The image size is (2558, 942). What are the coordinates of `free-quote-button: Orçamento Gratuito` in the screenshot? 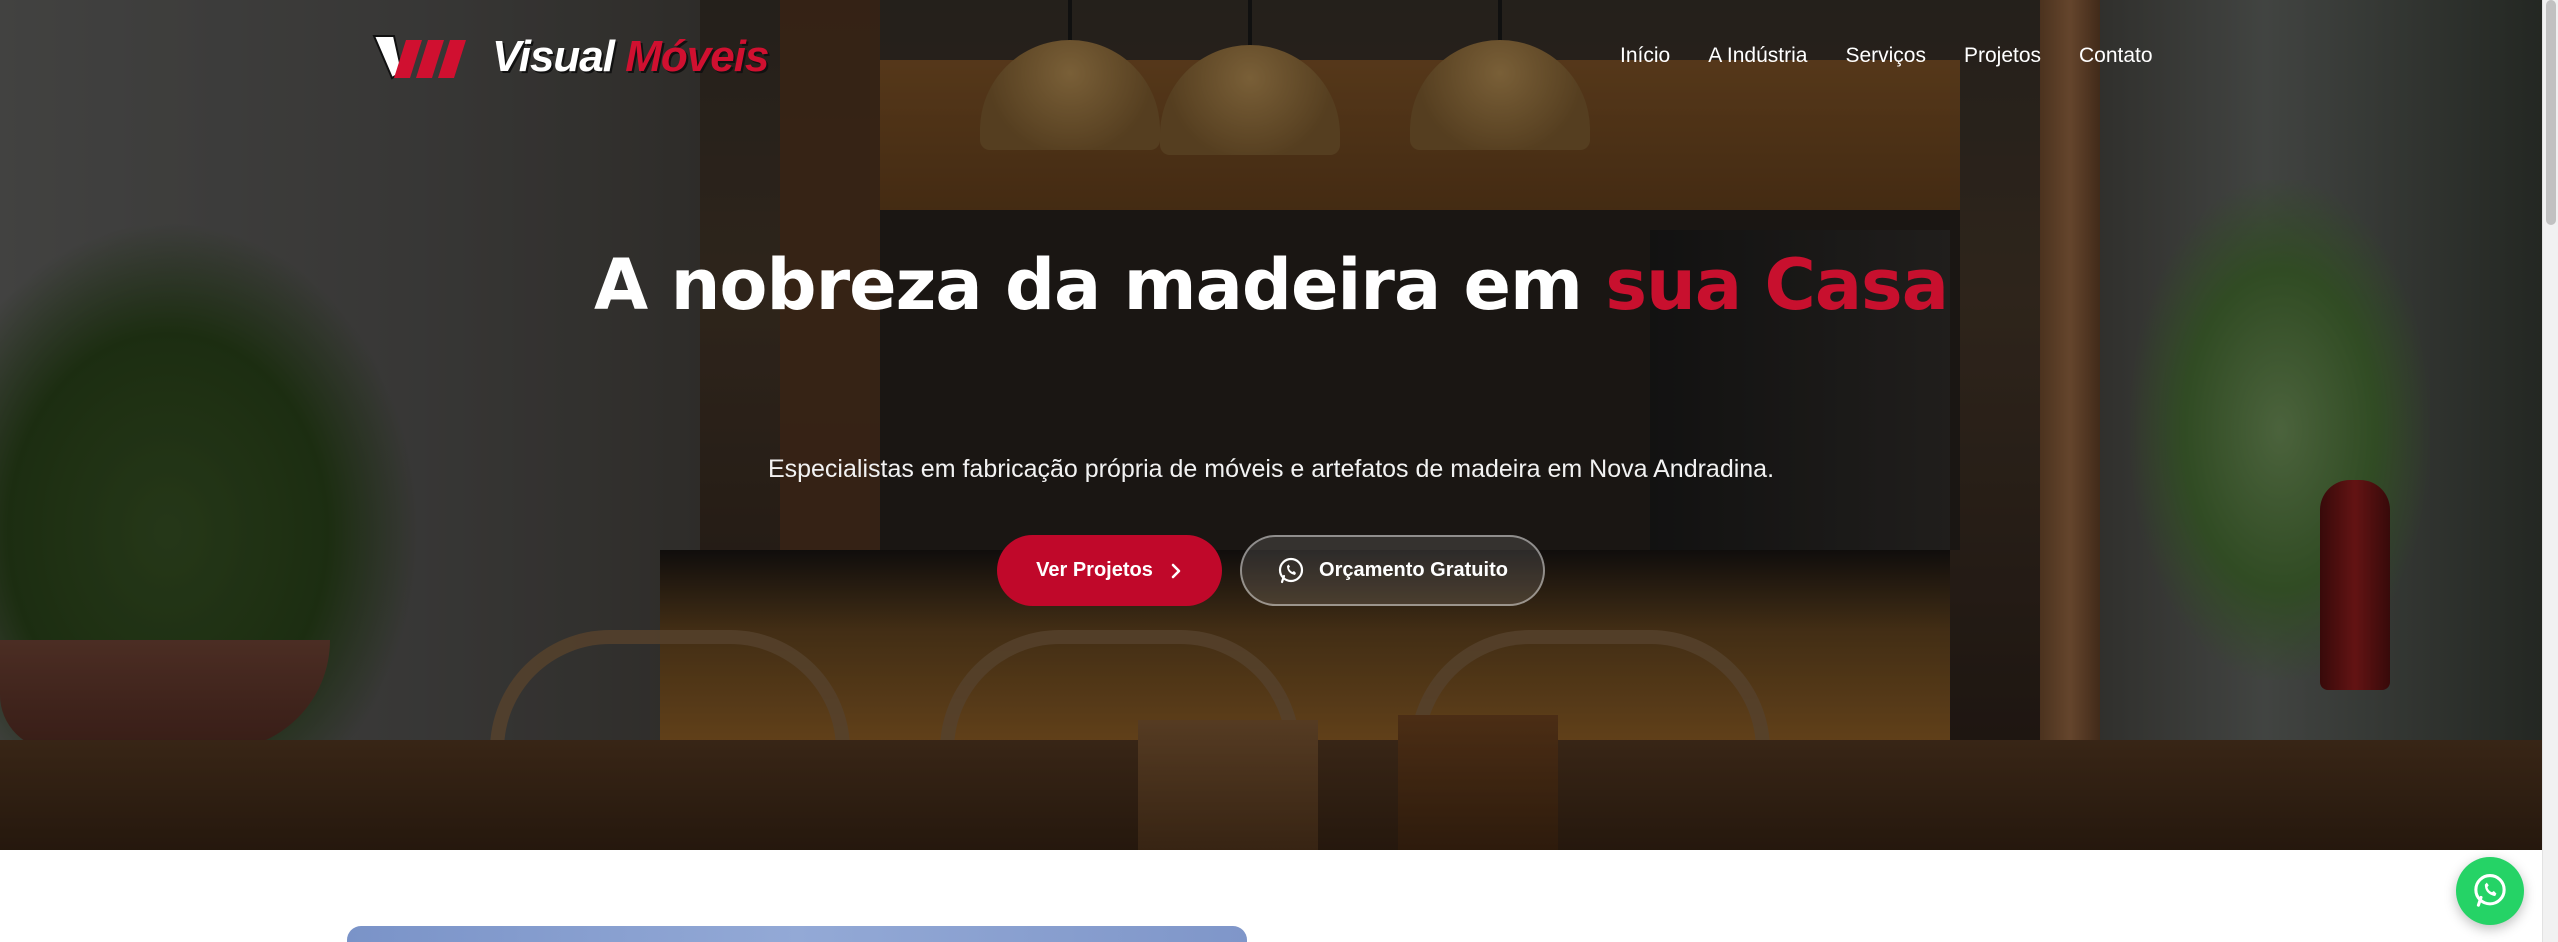 It's located at (1392, 570).